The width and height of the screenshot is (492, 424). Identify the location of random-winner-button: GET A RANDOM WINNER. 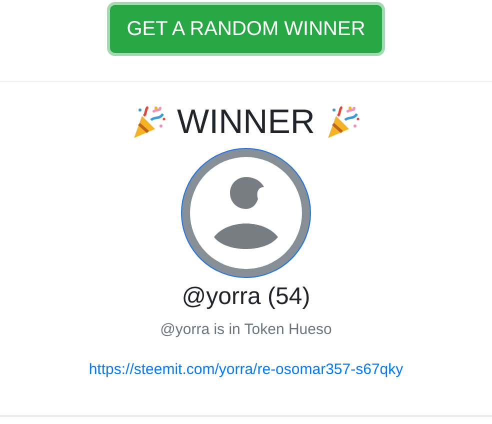
(246, 29).